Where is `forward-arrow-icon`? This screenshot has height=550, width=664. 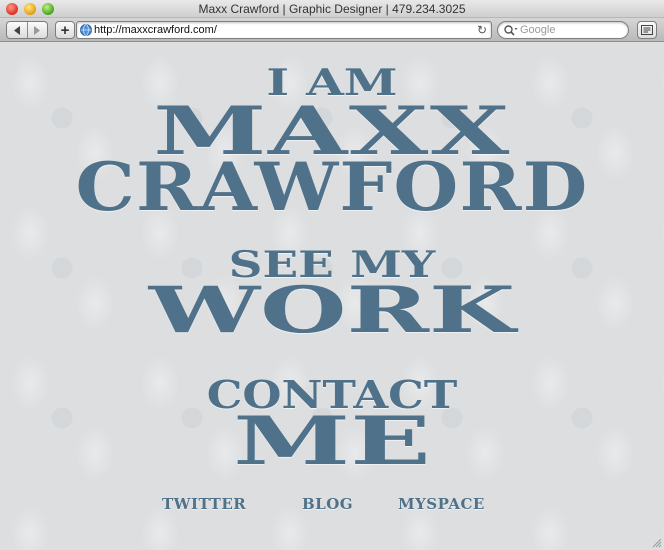
forward-arrow-icon is located at coordinates (37, 30).